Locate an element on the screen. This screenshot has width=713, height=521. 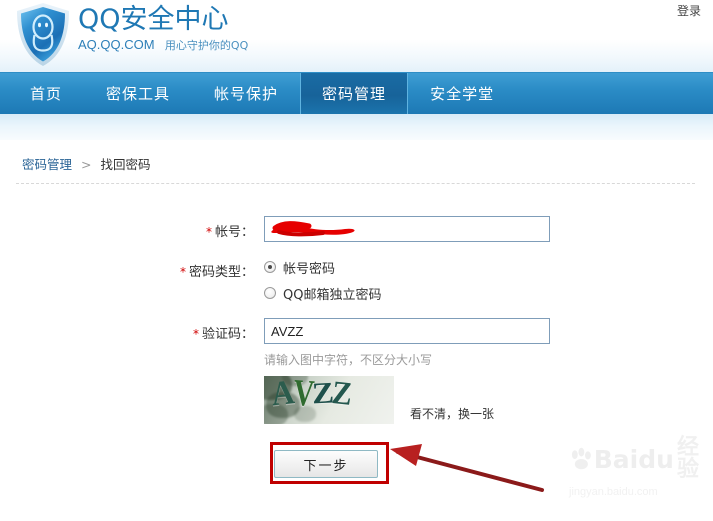
captcha-label-wrap: * 验证码： is located at coordinates (140, 330).